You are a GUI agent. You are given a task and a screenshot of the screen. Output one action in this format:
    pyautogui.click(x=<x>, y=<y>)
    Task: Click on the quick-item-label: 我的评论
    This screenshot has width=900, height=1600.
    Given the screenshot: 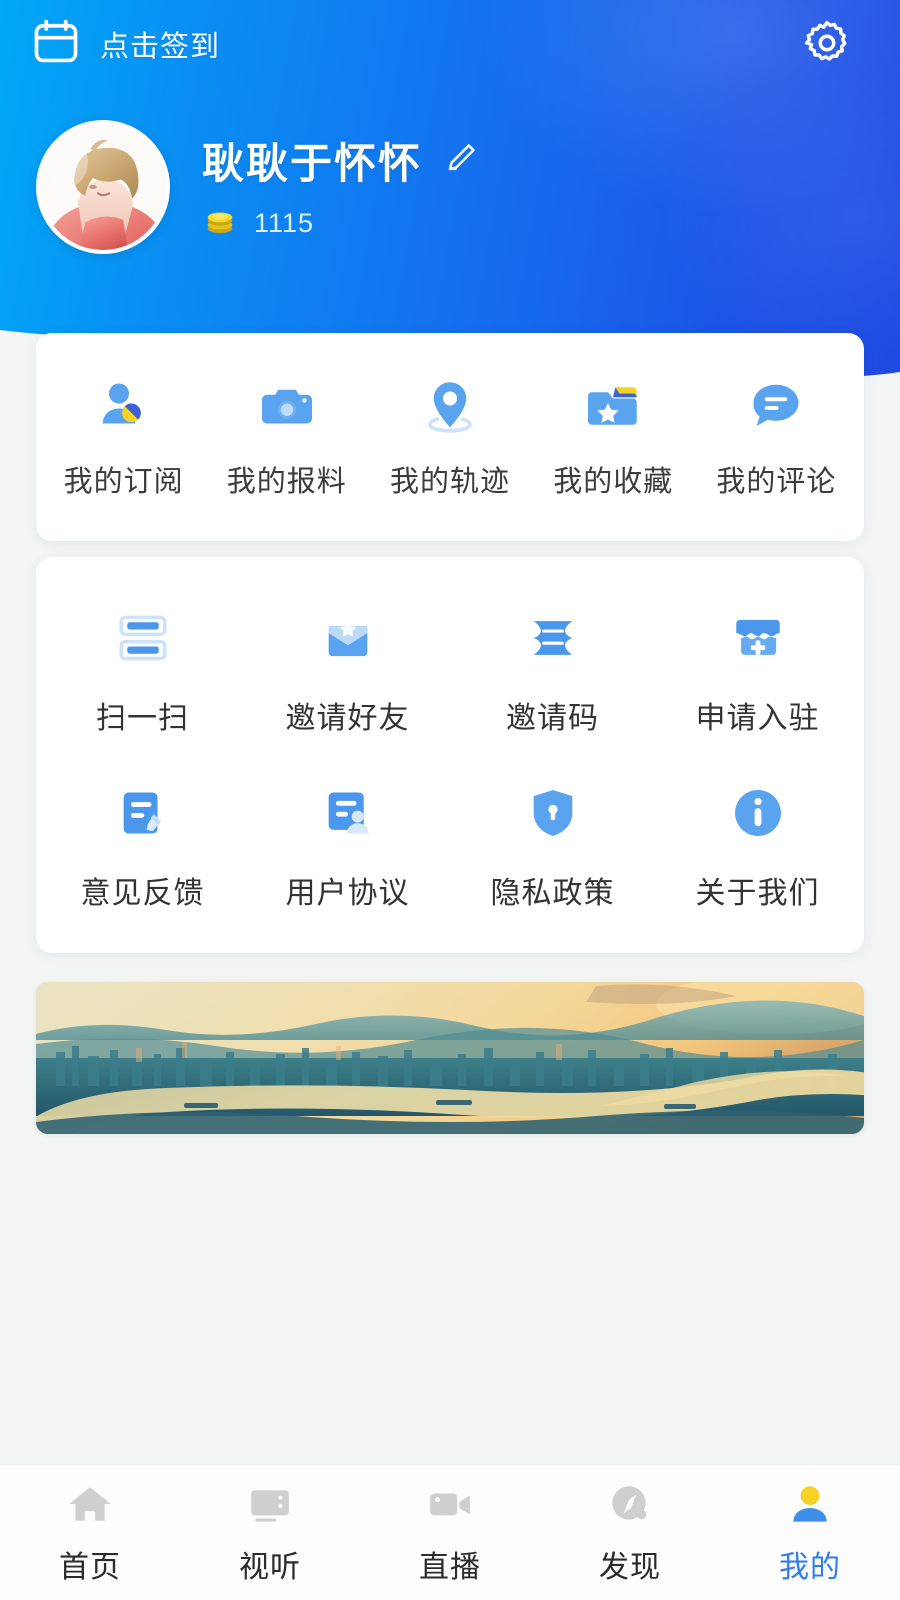 What is the action you would take?
    pyautogui.click(x=776, y=482)
    